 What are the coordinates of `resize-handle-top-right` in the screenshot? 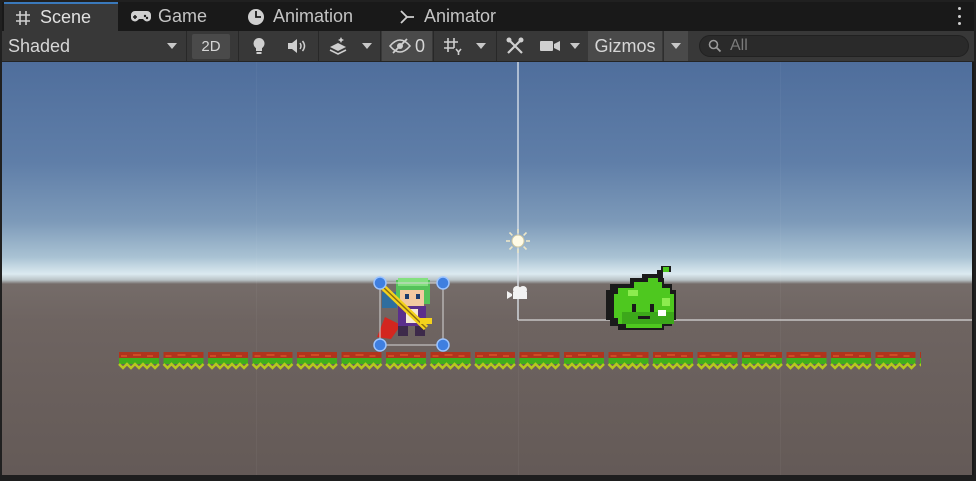 It's located at (443, 283).